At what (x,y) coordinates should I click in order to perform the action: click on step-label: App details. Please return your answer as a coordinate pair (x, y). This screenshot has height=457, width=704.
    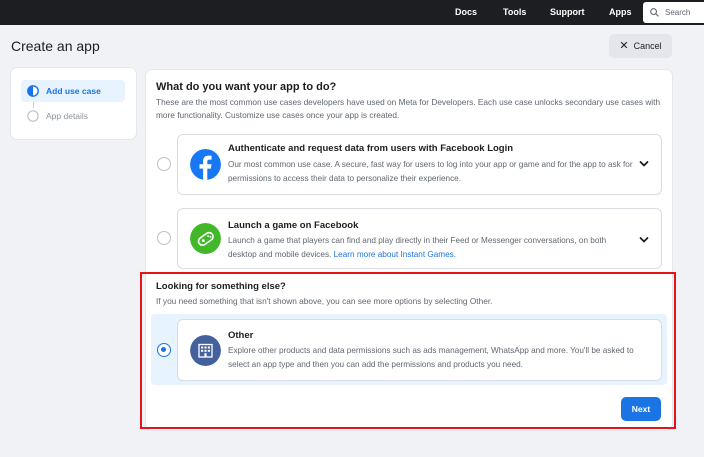
    Looking at the image, I should click on (67, 116).